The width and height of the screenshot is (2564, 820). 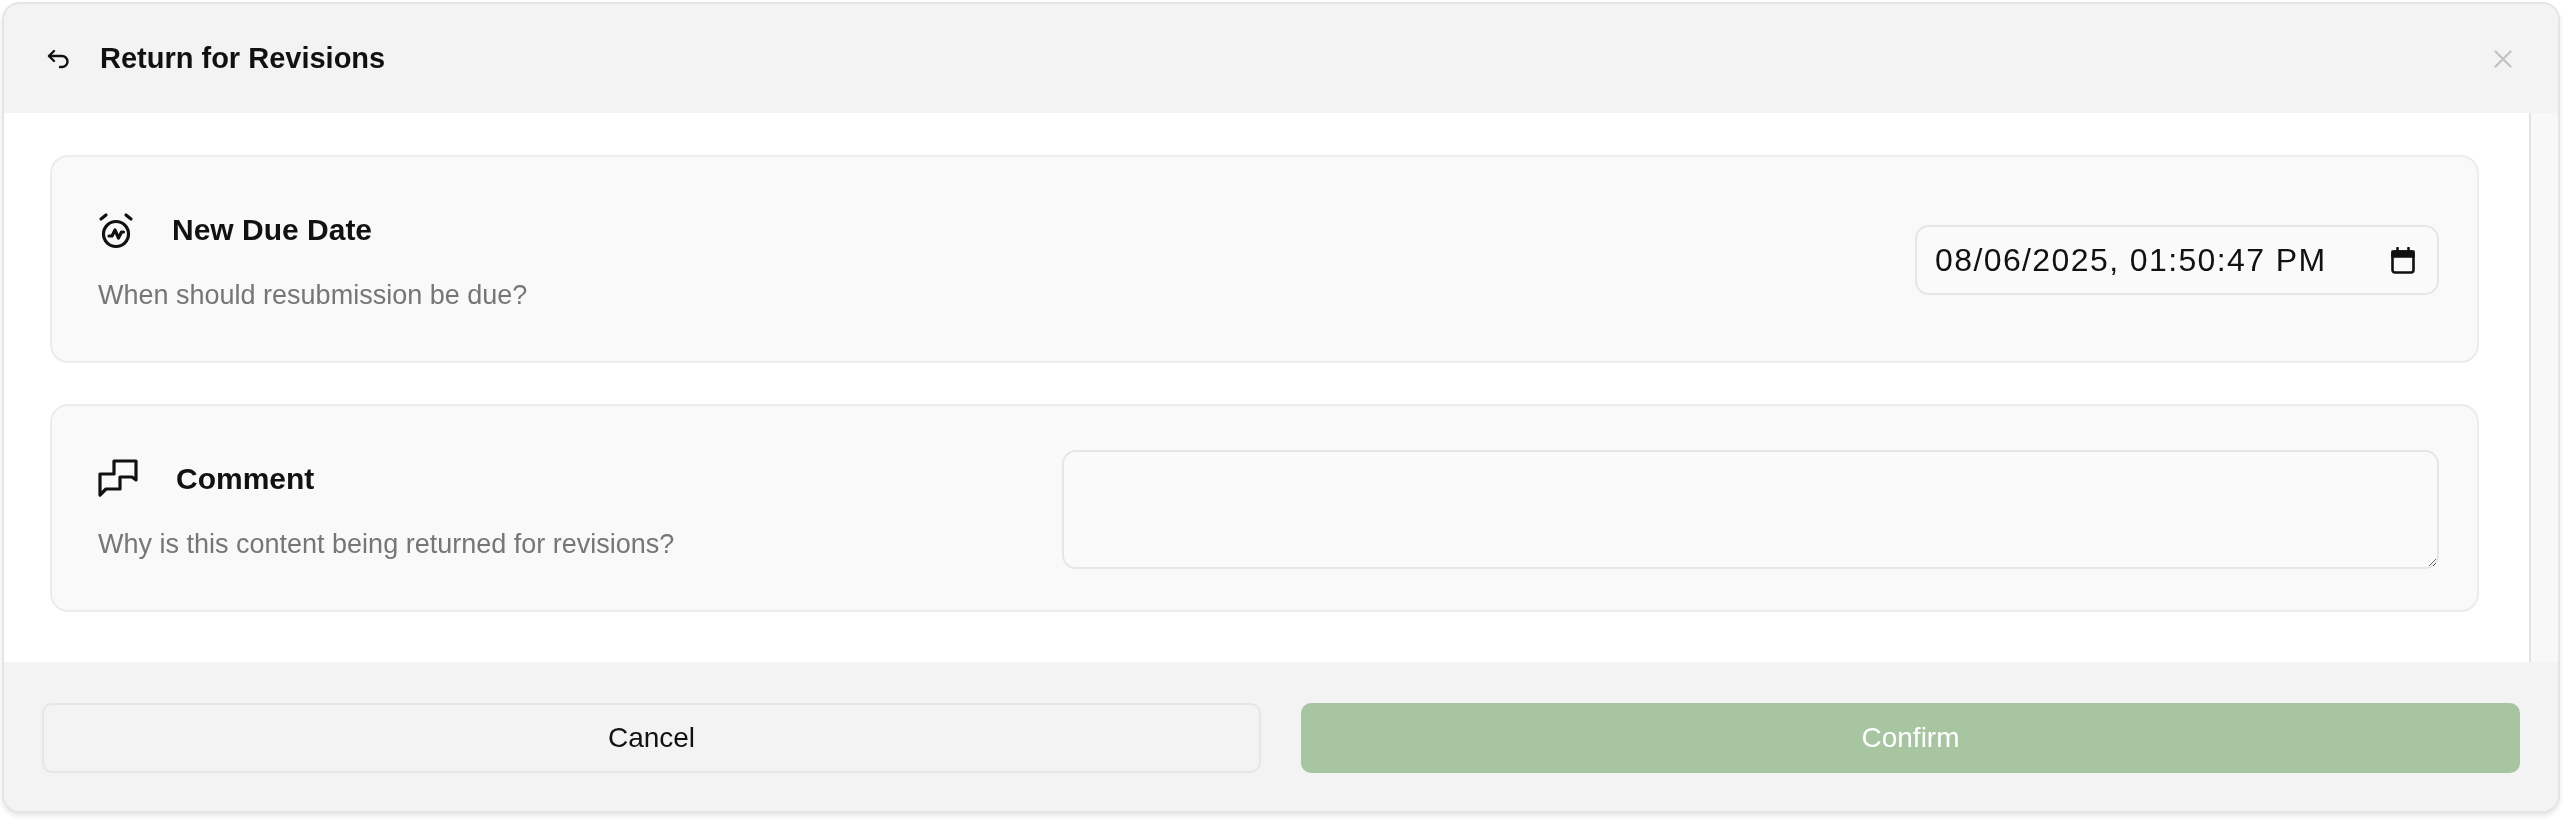 What do you see at coordinates (243, 58) in the screenshot?
I see `dialog-title: Return for Revisions` at bounding box center [243, 58].